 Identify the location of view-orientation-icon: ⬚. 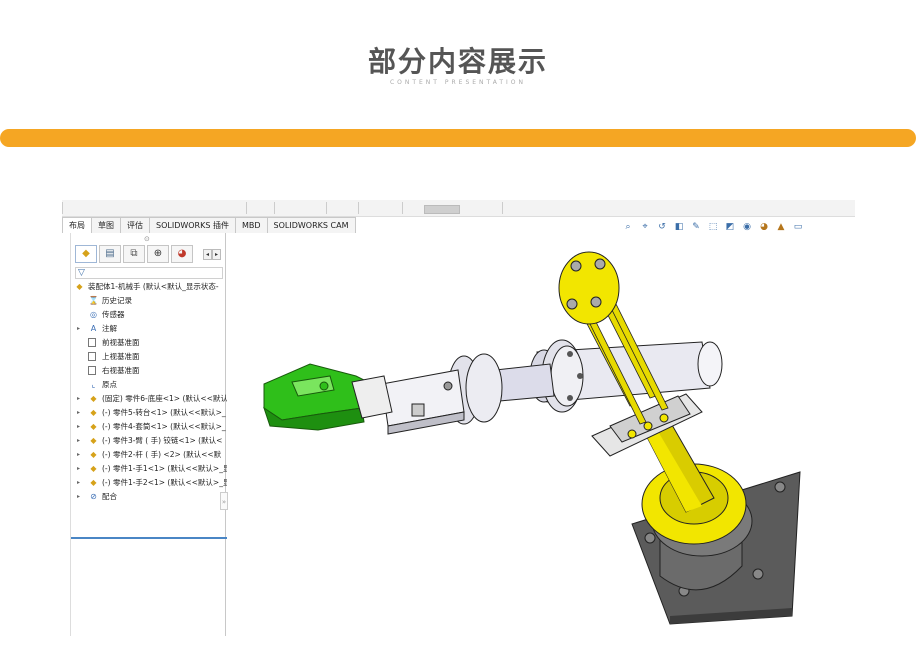
(713, 227).